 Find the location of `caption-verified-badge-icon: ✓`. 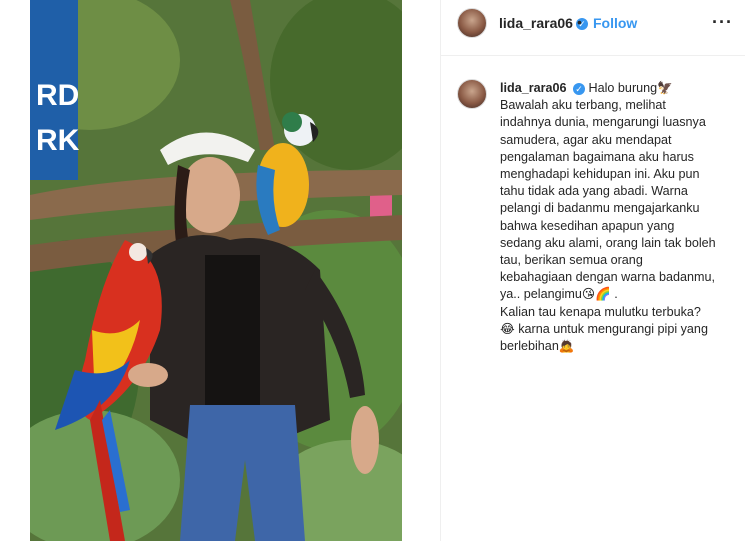

caption-verified-badge-icon: ✓ is located at coordinates (579, 88).